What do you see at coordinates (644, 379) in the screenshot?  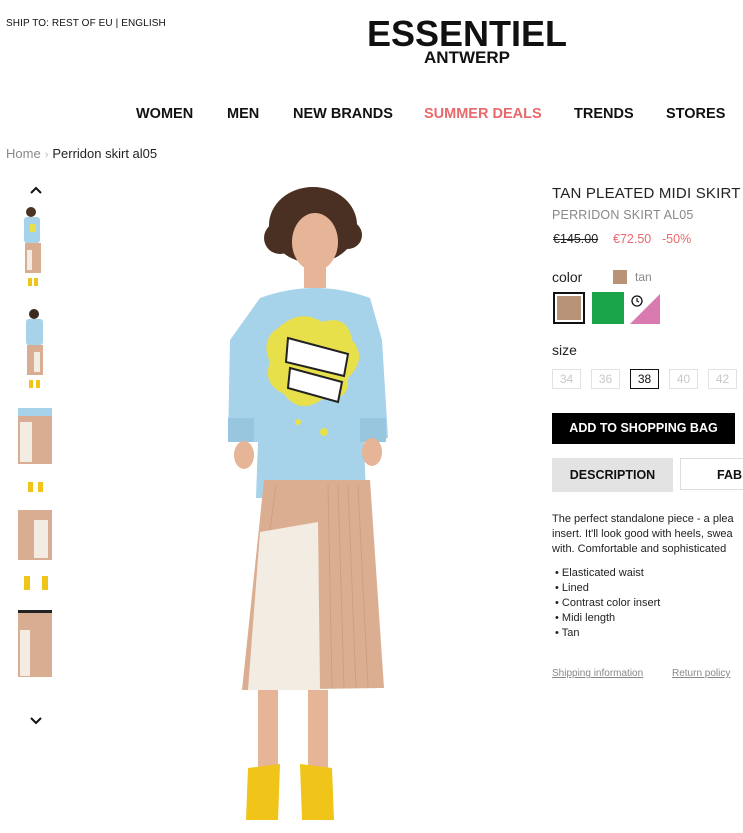 I see `size-option-38: 38` at bounding box center [644, 379].